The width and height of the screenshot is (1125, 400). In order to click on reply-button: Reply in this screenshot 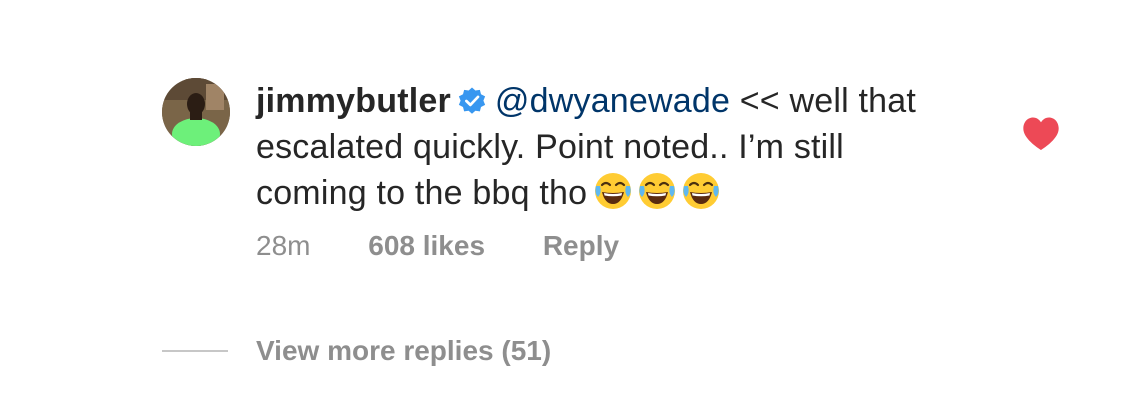, I will do `click(581, 245)`.